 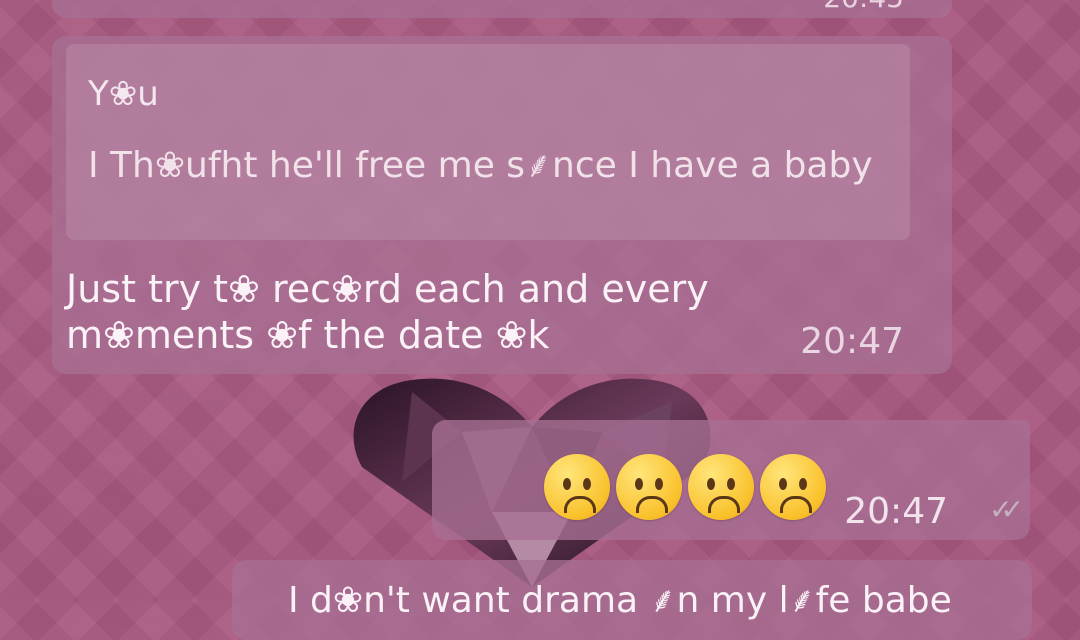 I want to click on message-text: I d❀n't want drama ⸙n my l⸙fe babe, so click(x=620, y=600).